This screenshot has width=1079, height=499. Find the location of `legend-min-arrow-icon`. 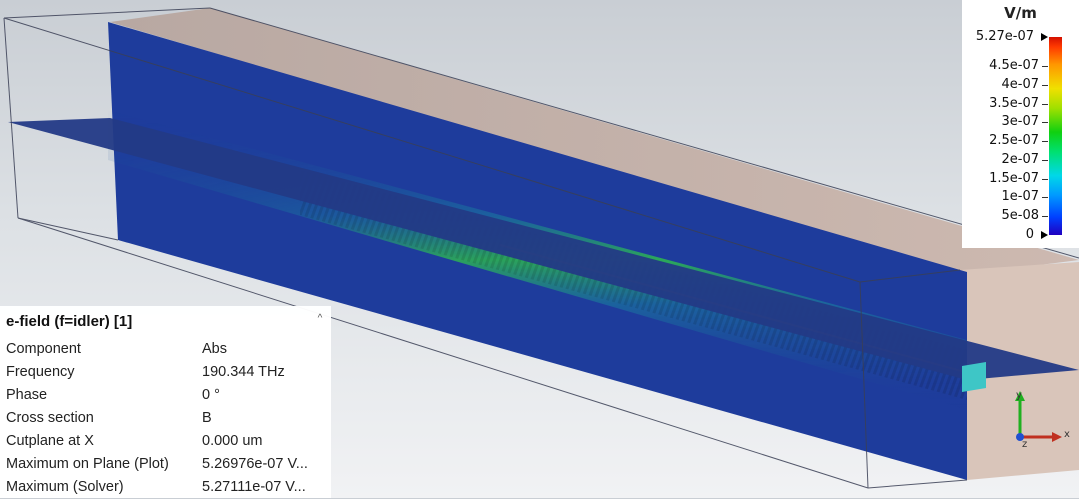

legend-min-arrow-icon is located at coordinates (1044, 235).